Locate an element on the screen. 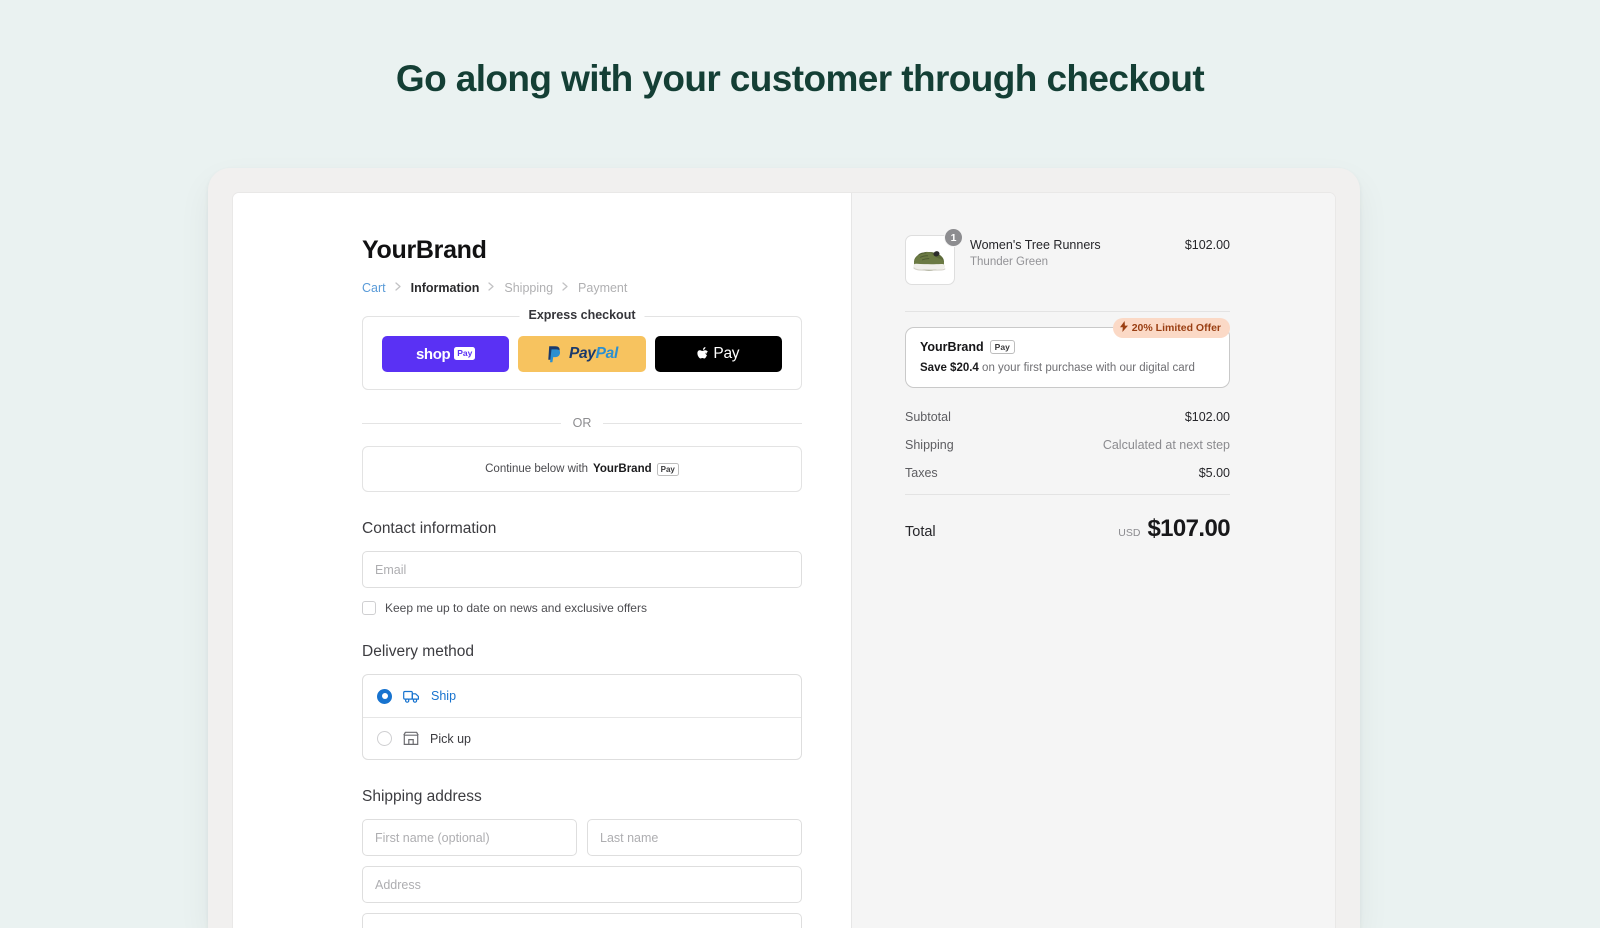  grand-total-row: Total USD $107.00 is located at coordinates (1068, 529).